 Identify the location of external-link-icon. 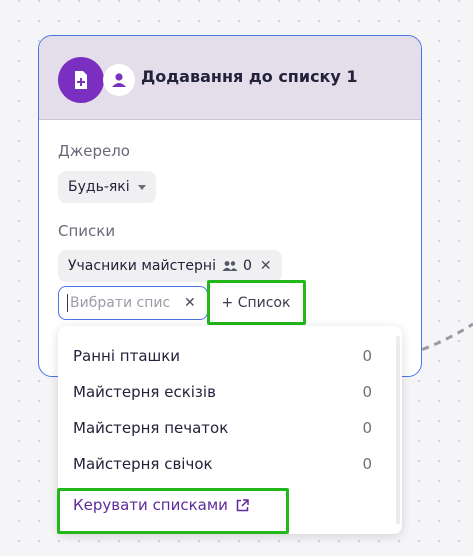
(242, 504).